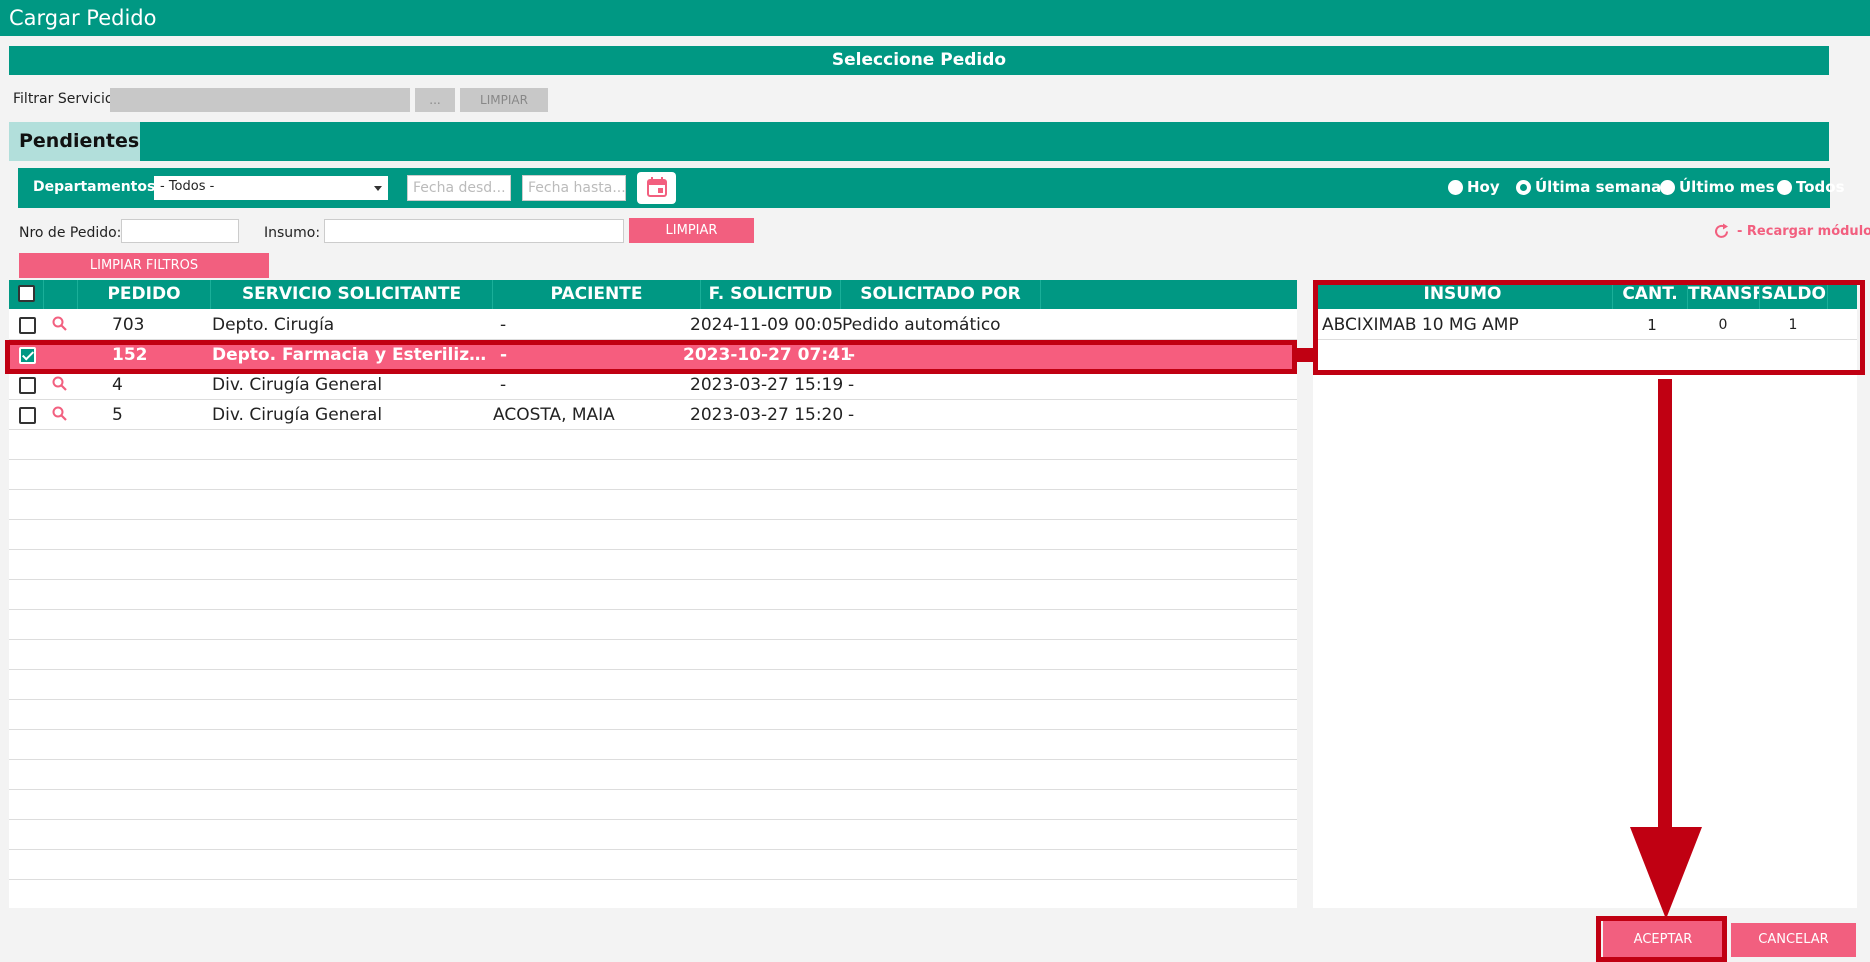 The image size is (1870, 962). What do you see at coordinates (1721, 230) in the screenshot?
I see `reload-icon` at bounding box center [1721, 230].